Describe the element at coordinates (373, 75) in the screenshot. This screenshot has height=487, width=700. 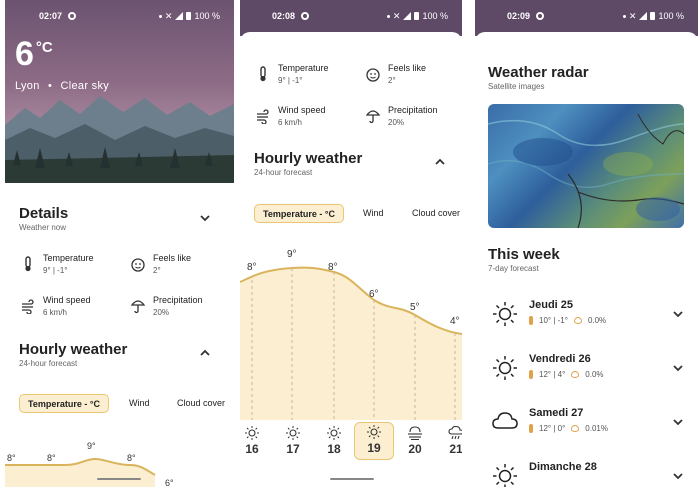
I see `face-icon` at that location.